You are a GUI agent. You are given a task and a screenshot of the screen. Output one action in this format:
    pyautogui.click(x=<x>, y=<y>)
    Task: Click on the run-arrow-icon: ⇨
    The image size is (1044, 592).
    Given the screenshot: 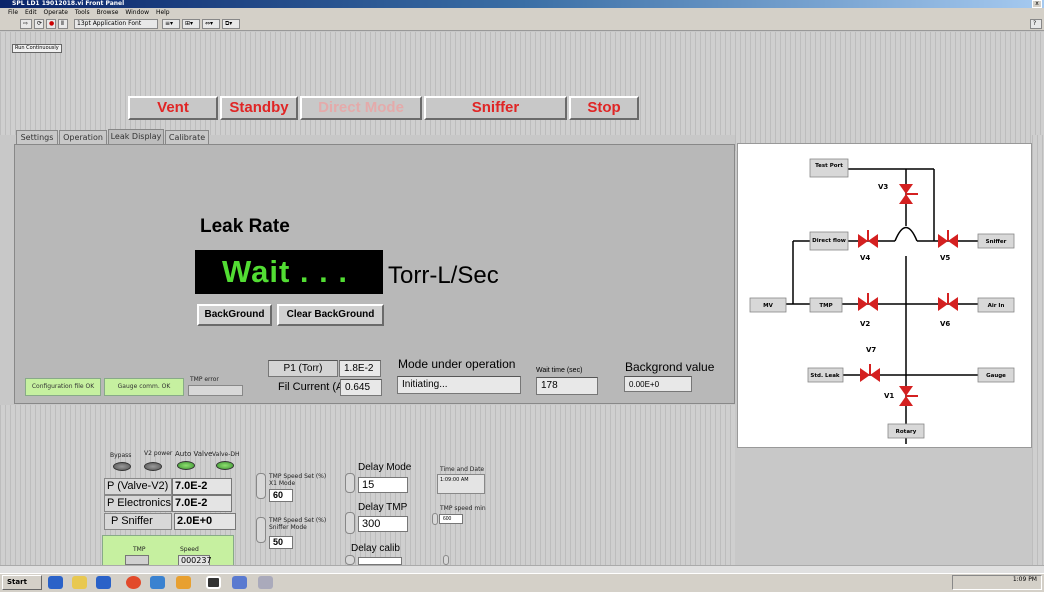 What is the action you would take?
    pyautogui.click(x=26, y=24)
    